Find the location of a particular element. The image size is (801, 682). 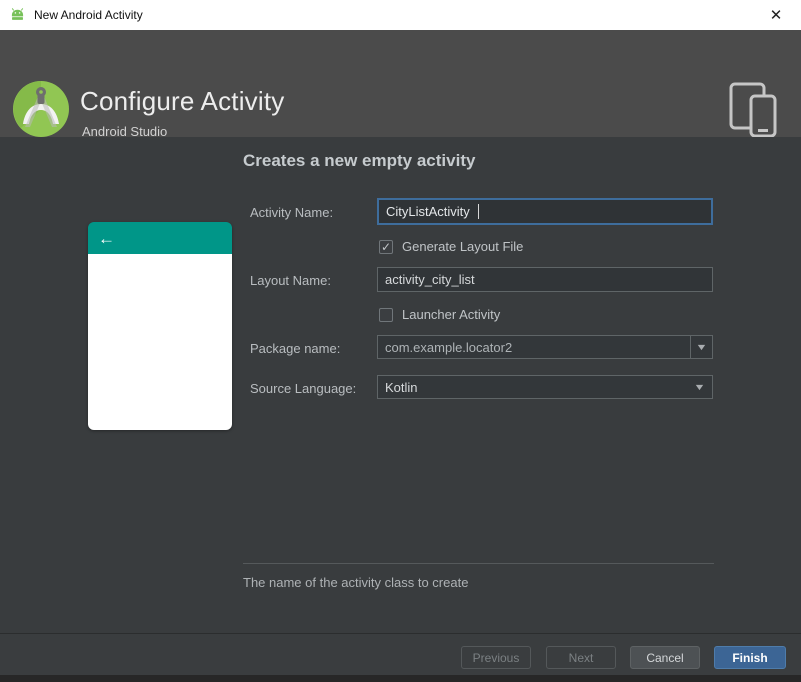

phone-tablet-icon is located at coordinates (753, 110).